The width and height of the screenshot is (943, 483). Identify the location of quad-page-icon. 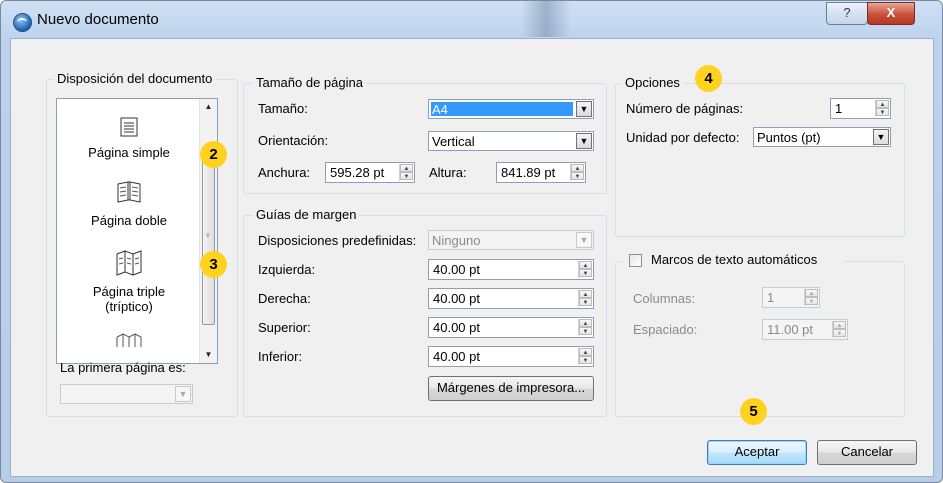
(129, 340).